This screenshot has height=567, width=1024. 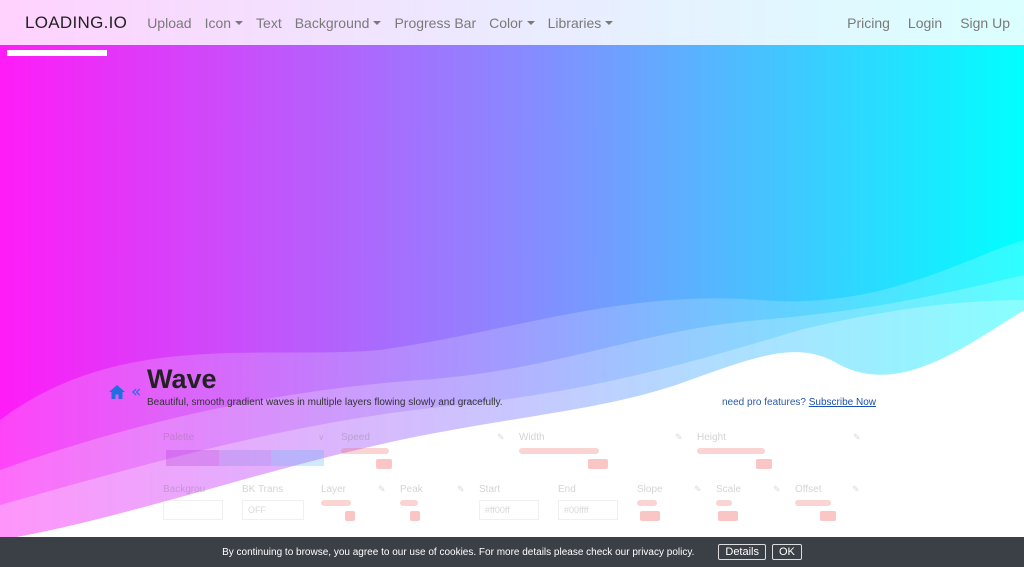 I want to click on offset-value-badge, so click(x=828, y=516).